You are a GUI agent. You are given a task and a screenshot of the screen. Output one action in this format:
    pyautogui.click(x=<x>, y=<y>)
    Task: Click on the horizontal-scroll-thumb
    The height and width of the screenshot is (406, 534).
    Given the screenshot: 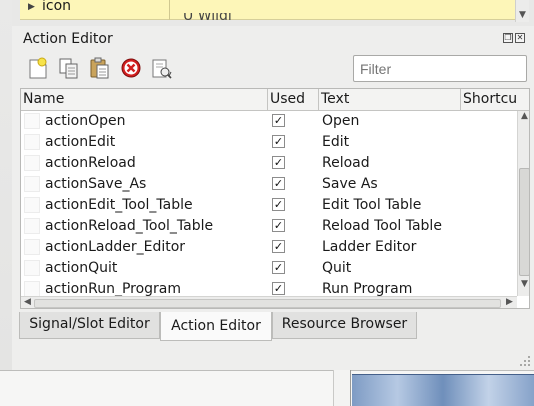 What is the action you would take?
    pyautogui.click(x=267, y=303)
    